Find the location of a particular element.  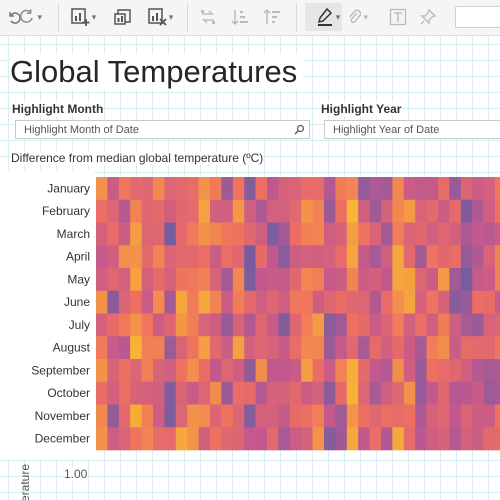

redo-icon: ▾ is located at coordinates (30, 17).